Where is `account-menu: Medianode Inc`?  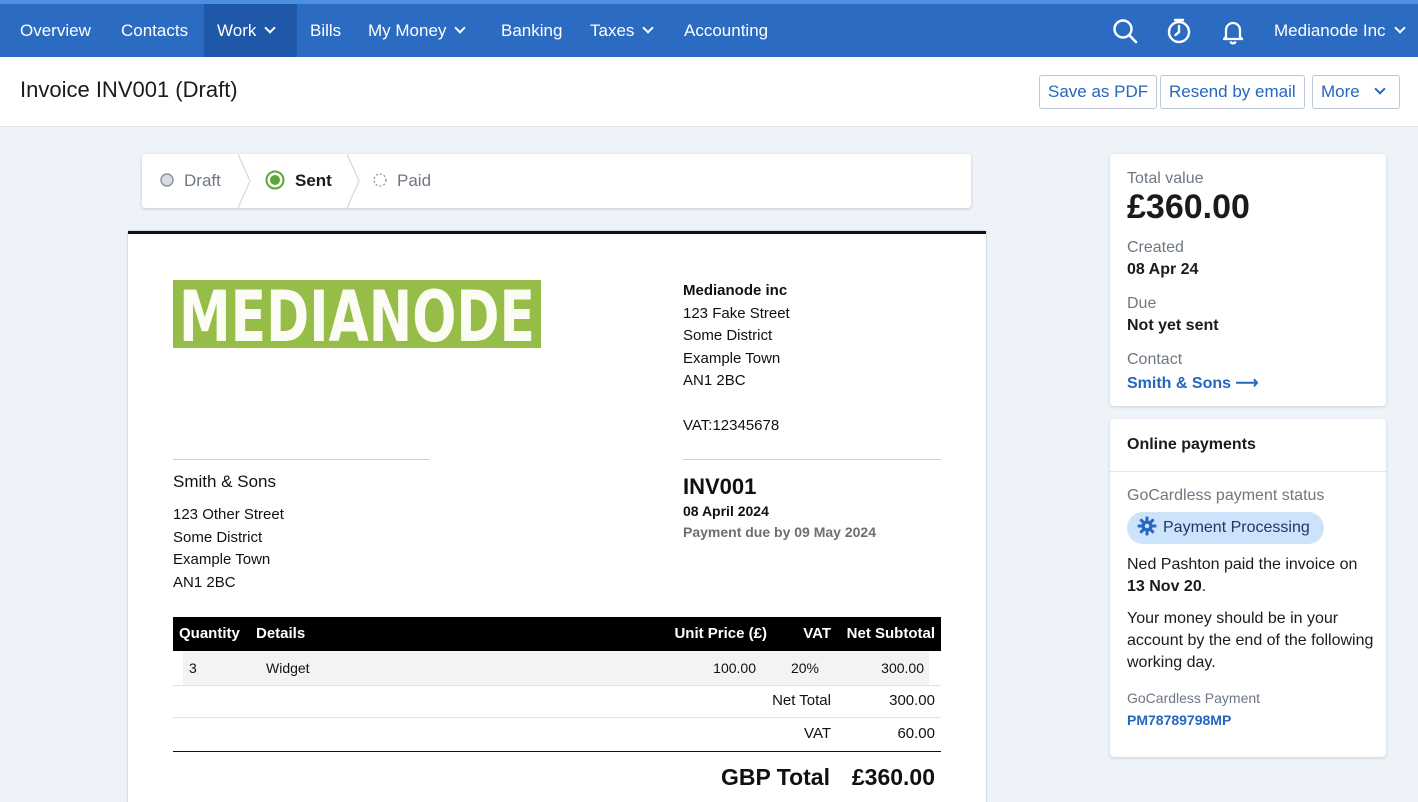 account-menu: Medianode Inc is located at coordinates (1340, 30).